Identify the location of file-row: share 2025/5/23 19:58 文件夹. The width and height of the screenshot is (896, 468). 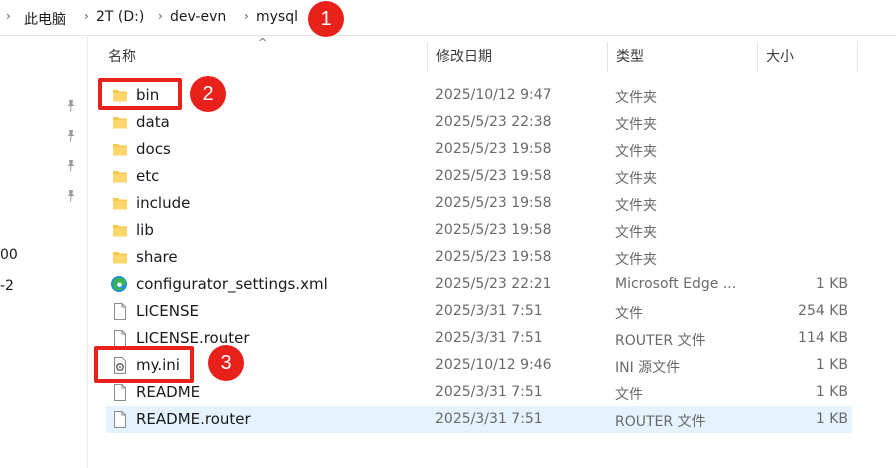
(479, 257).